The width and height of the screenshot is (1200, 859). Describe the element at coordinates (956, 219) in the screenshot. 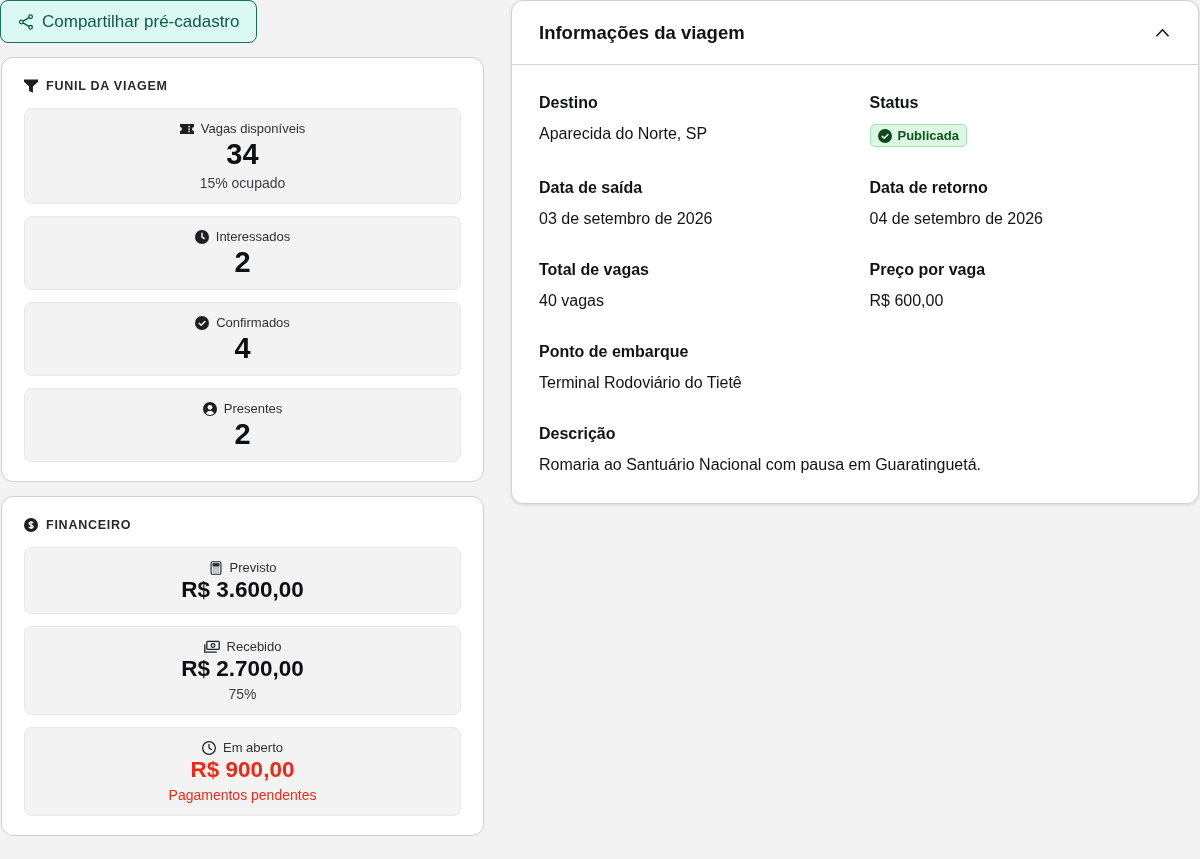

I see `field-value: 04 de setembro de 2026` at that location.